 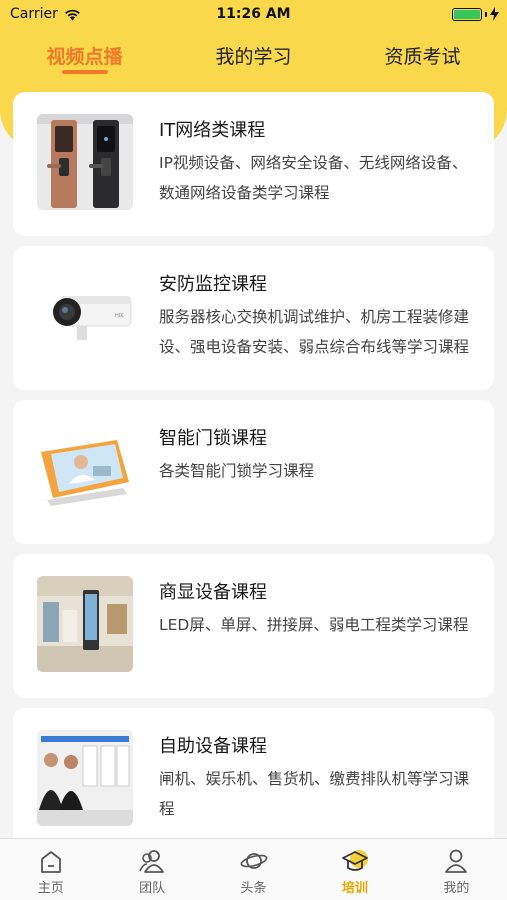 I want to click on online-class-photo, so click(x=85, y=470).